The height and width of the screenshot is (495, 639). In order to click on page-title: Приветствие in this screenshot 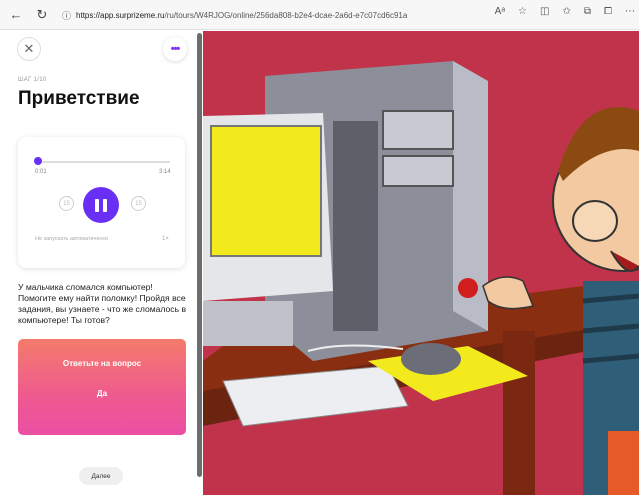, I will do `click(79, 98)`.